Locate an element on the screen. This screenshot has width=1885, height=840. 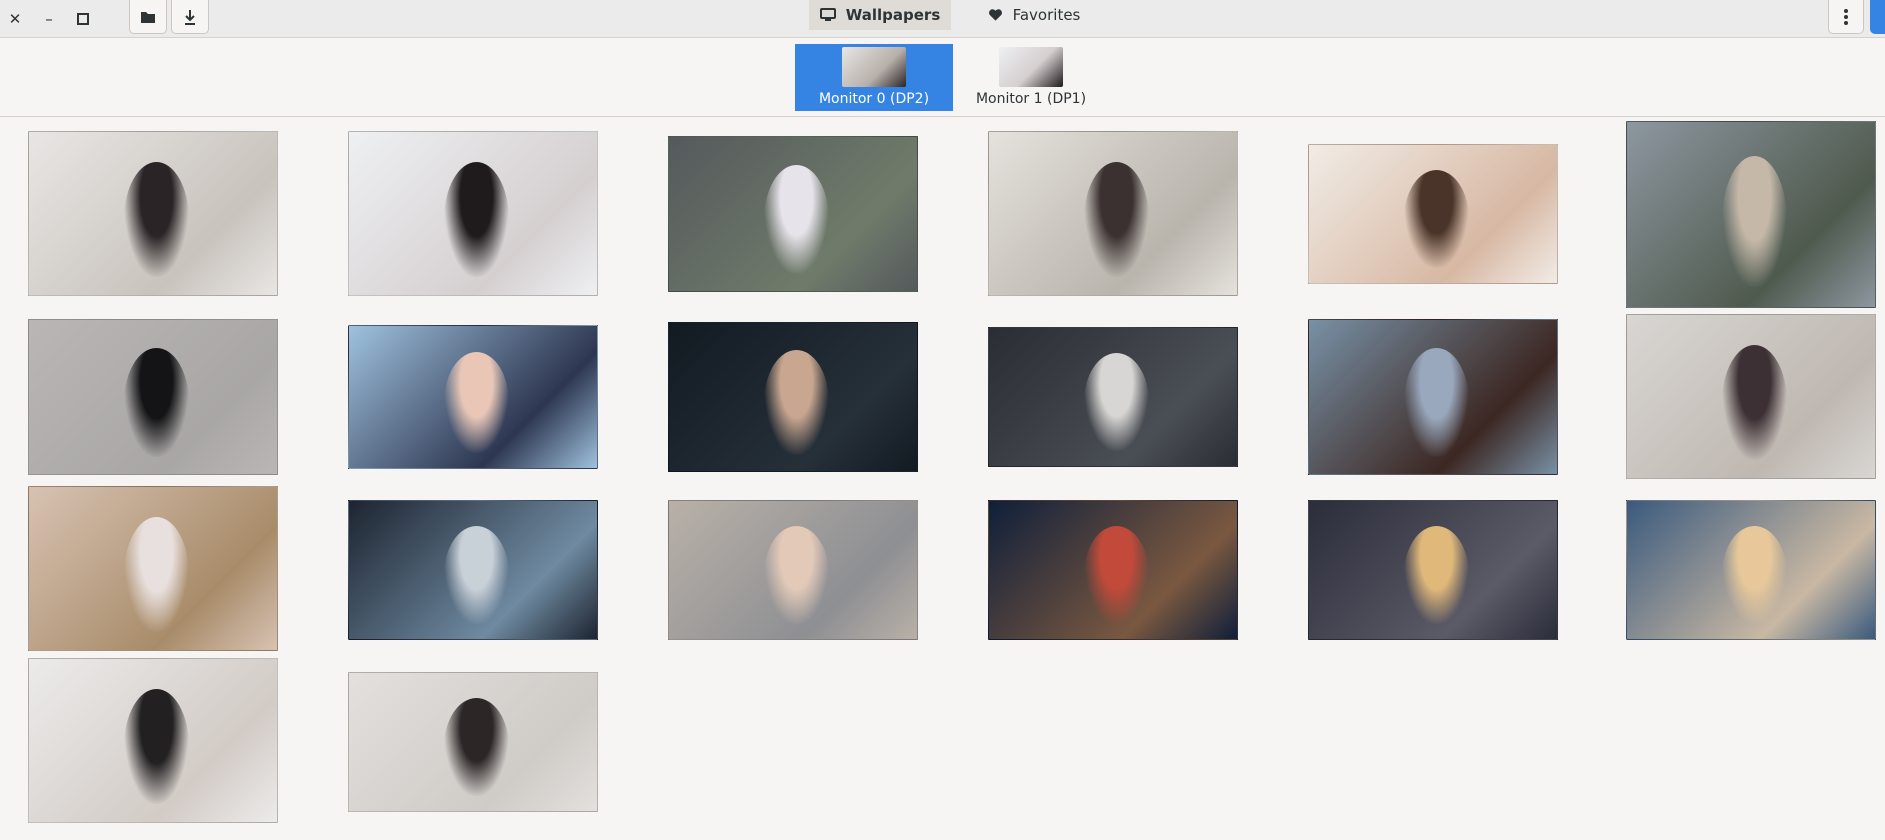
wallpaper-thumbnail-anime-short-hair-girl is located at coordinates (473, 397).